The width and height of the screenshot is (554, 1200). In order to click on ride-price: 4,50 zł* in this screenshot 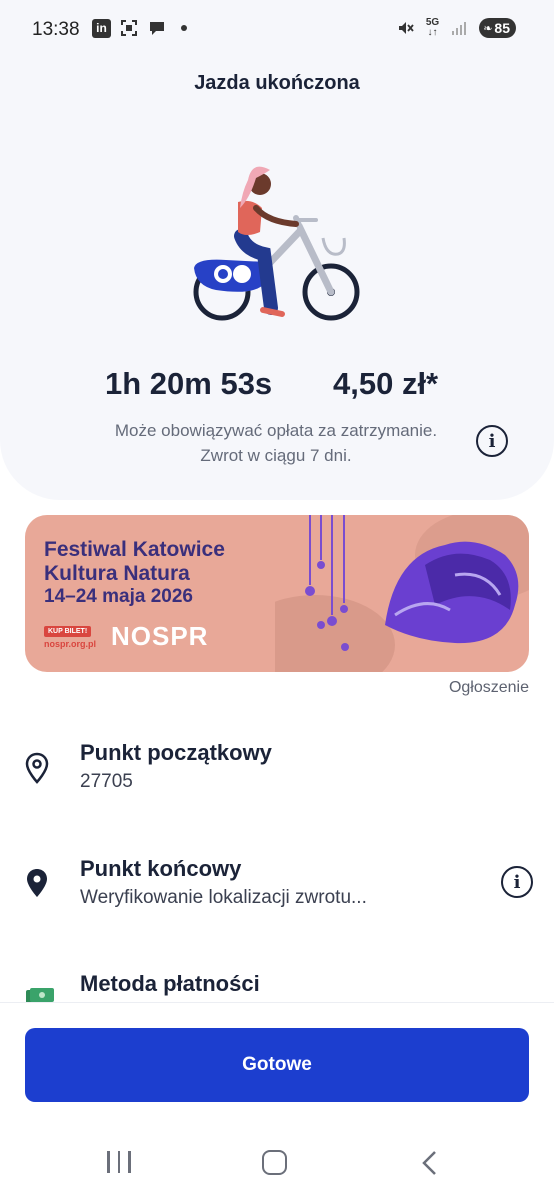, I will do `click(386, 383)`.